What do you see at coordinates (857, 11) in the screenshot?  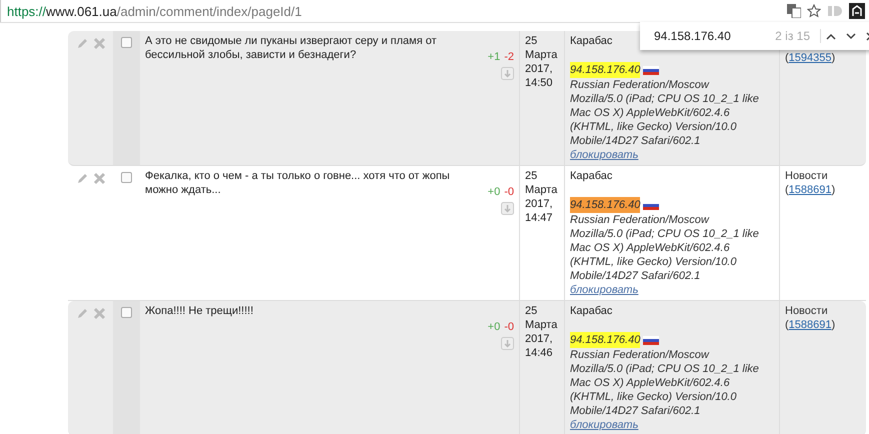 I see `extension-icon` at bounding box center [857, 11].